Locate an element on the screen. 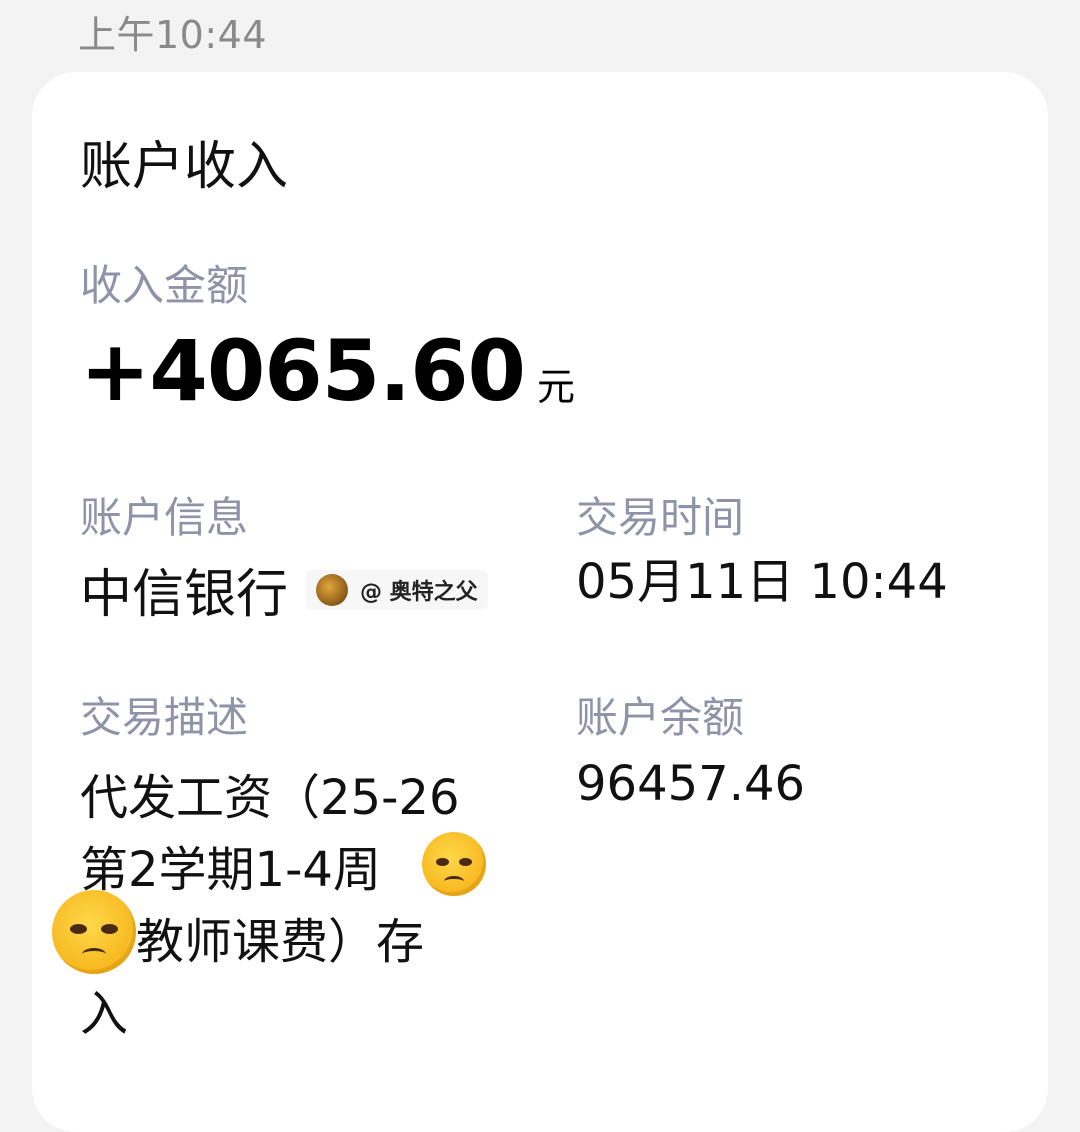 This screenshot has width=1080, height=1132. balance-label: 账户余额 is located at coordinates (660, 717).